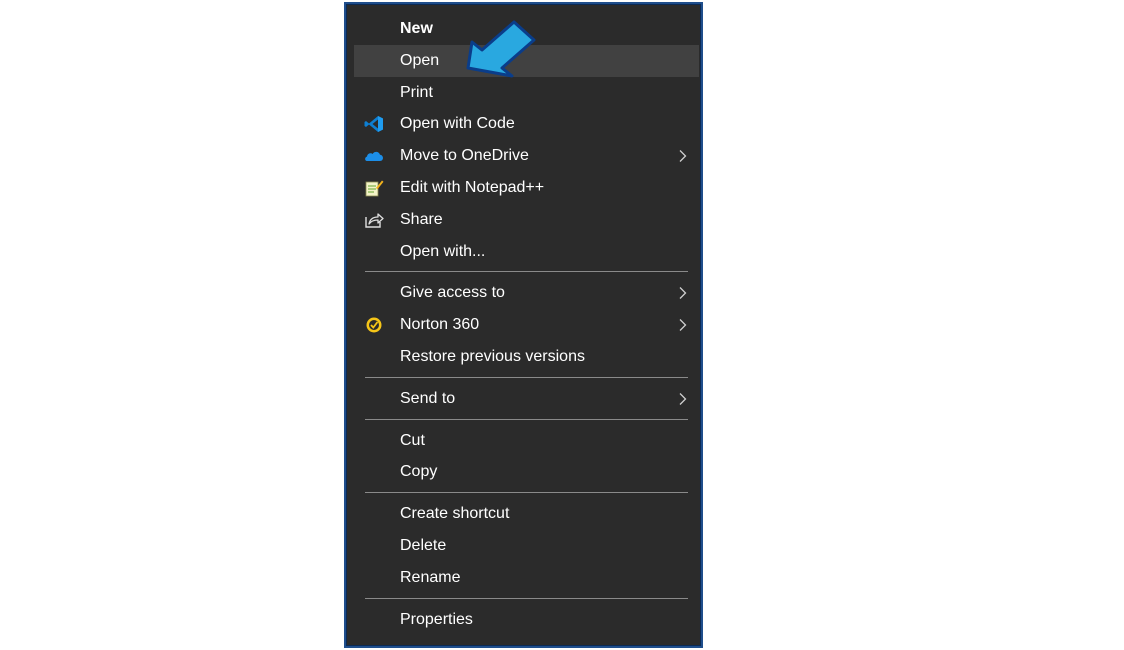 The image size is (1124, 650). I want to click on pointer-arrow-icon, so click(501, 49).